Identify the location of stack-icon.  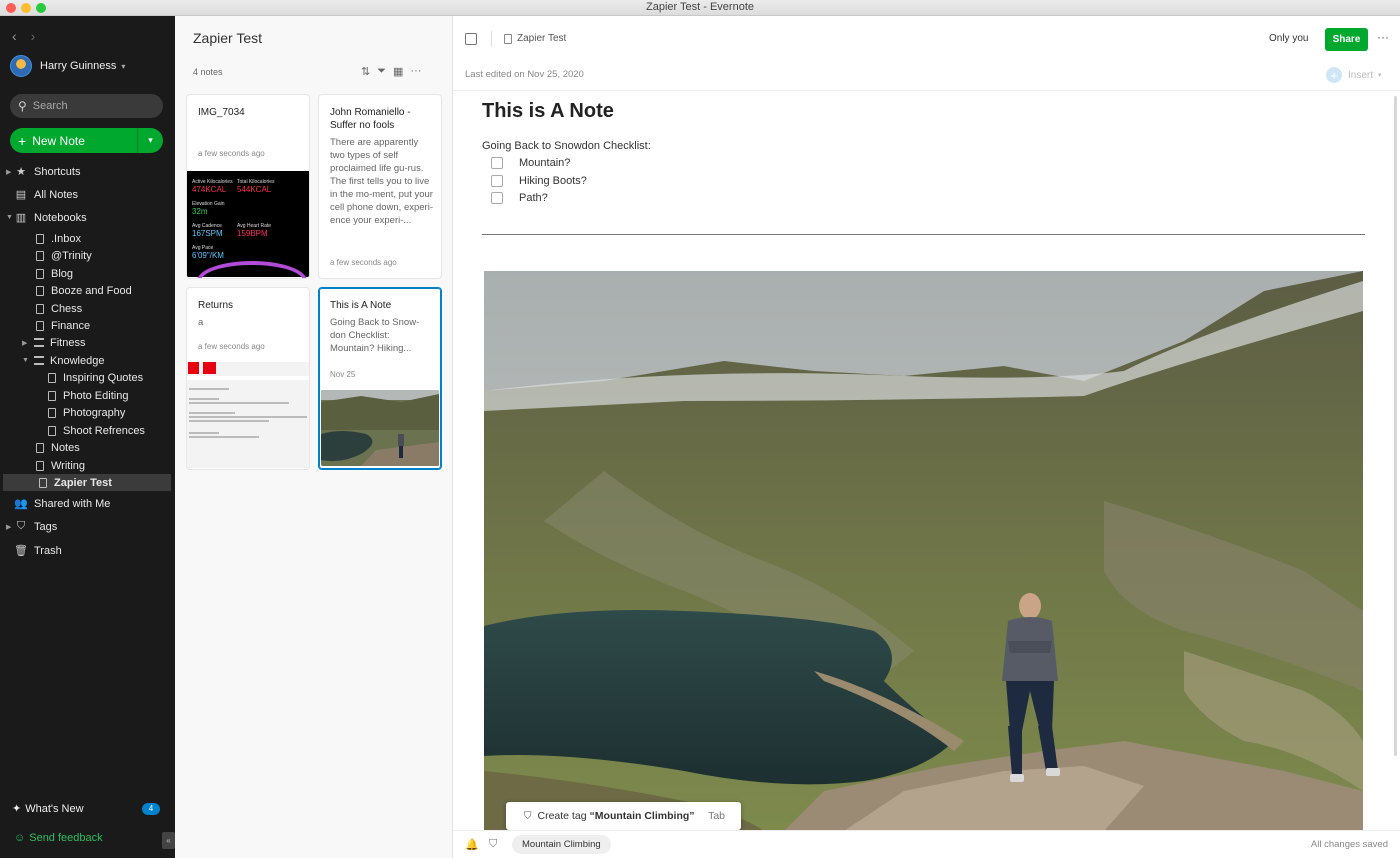
(39, 360).